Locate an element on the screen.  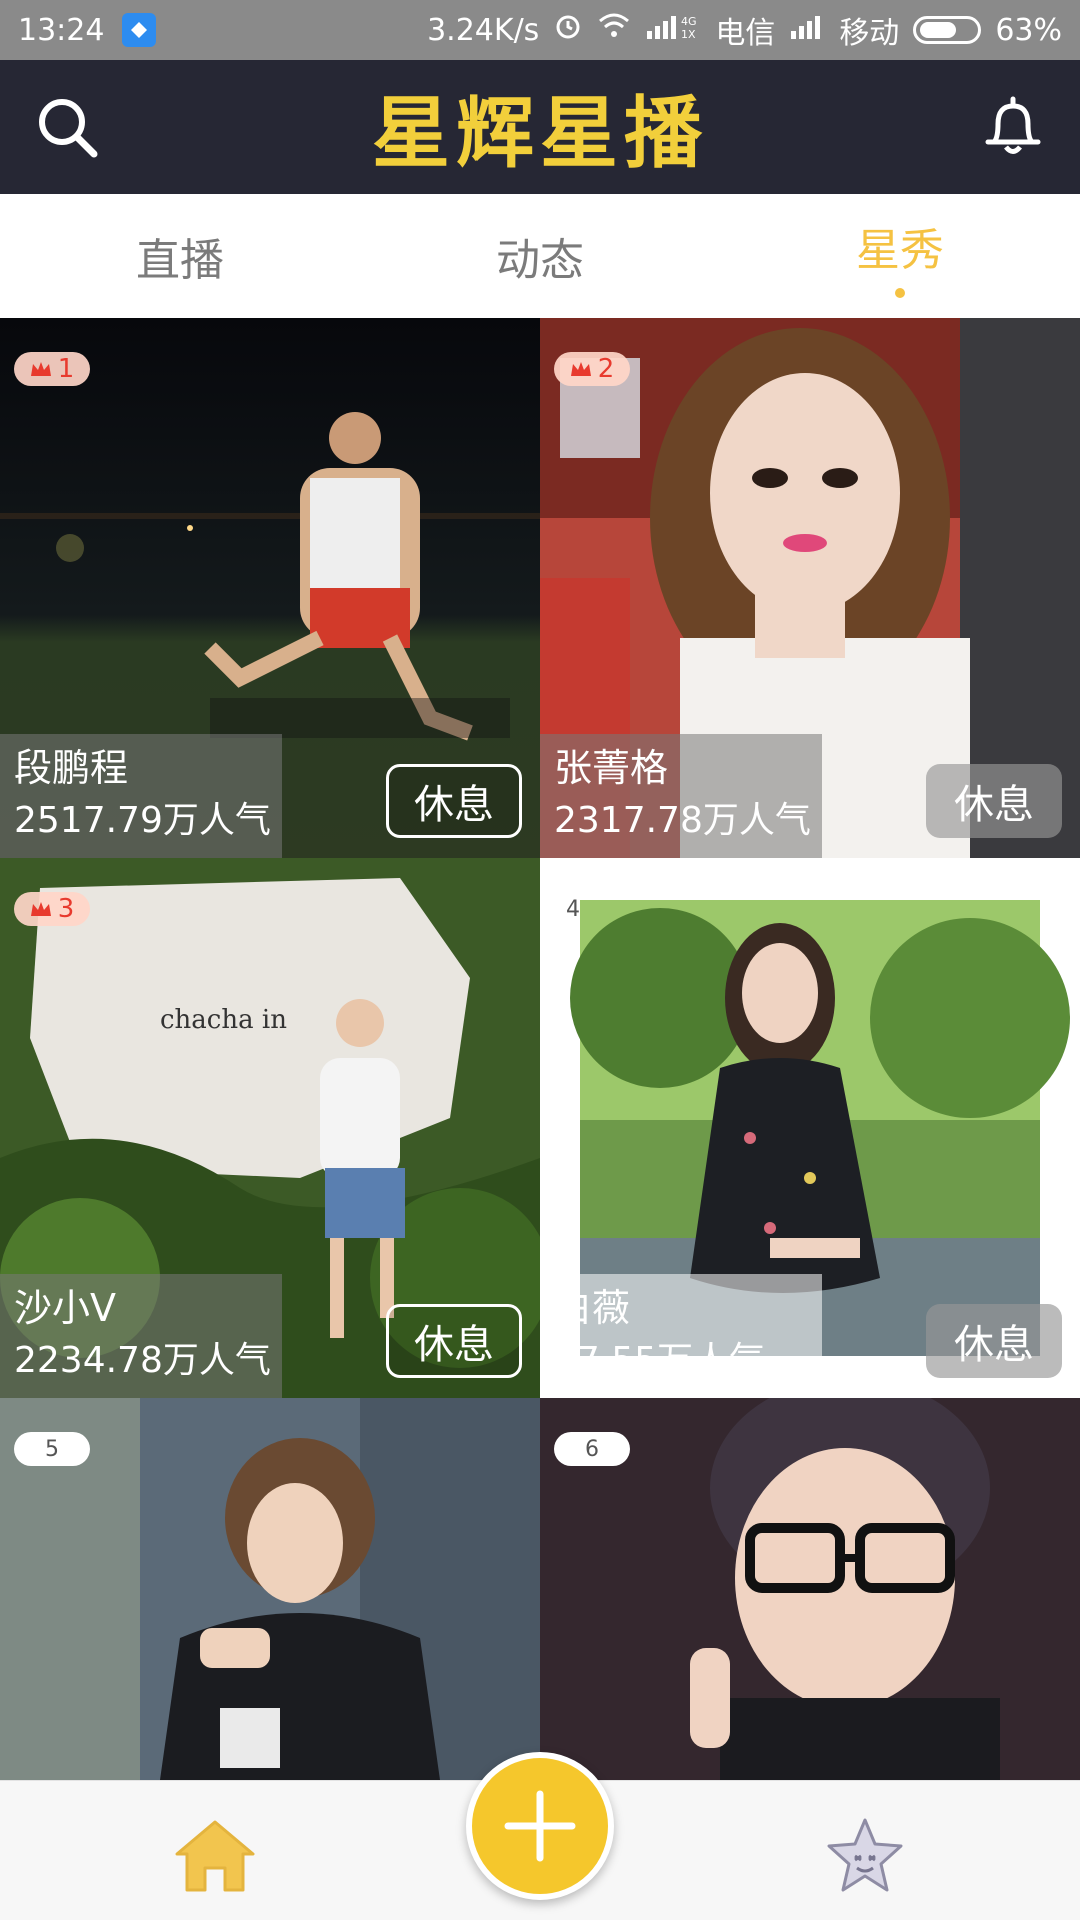
tab-star-show: 星秀 is located at coordinates (900, 256).